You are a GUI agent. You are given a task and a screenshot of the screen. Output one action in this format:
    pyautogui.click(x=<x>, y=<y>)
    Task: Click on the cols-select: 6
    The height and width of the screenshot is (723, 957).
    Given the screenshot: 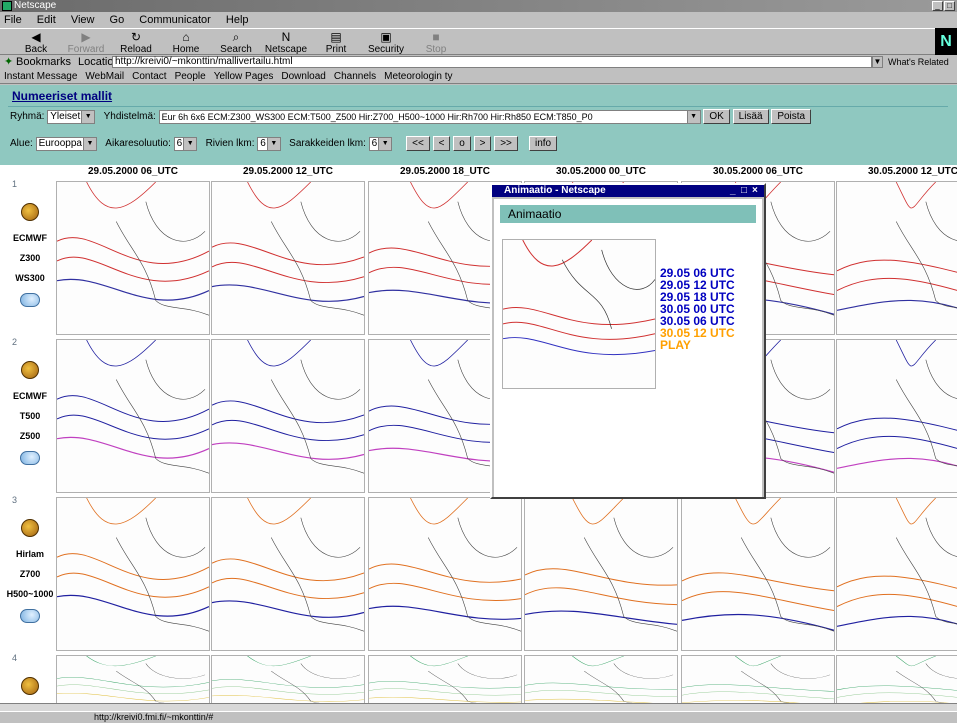 What is the action you would take?
    pyautogui.click(x=380, y=143)
    